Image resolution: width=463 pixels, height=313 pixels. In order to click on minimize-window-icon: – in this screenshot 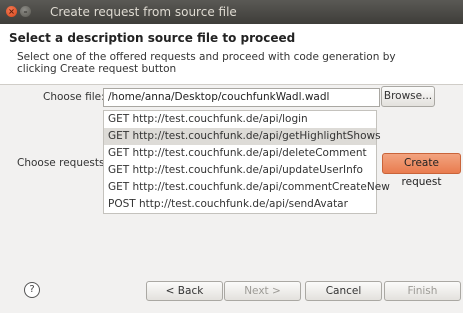, I will do `click(25, 11)`.